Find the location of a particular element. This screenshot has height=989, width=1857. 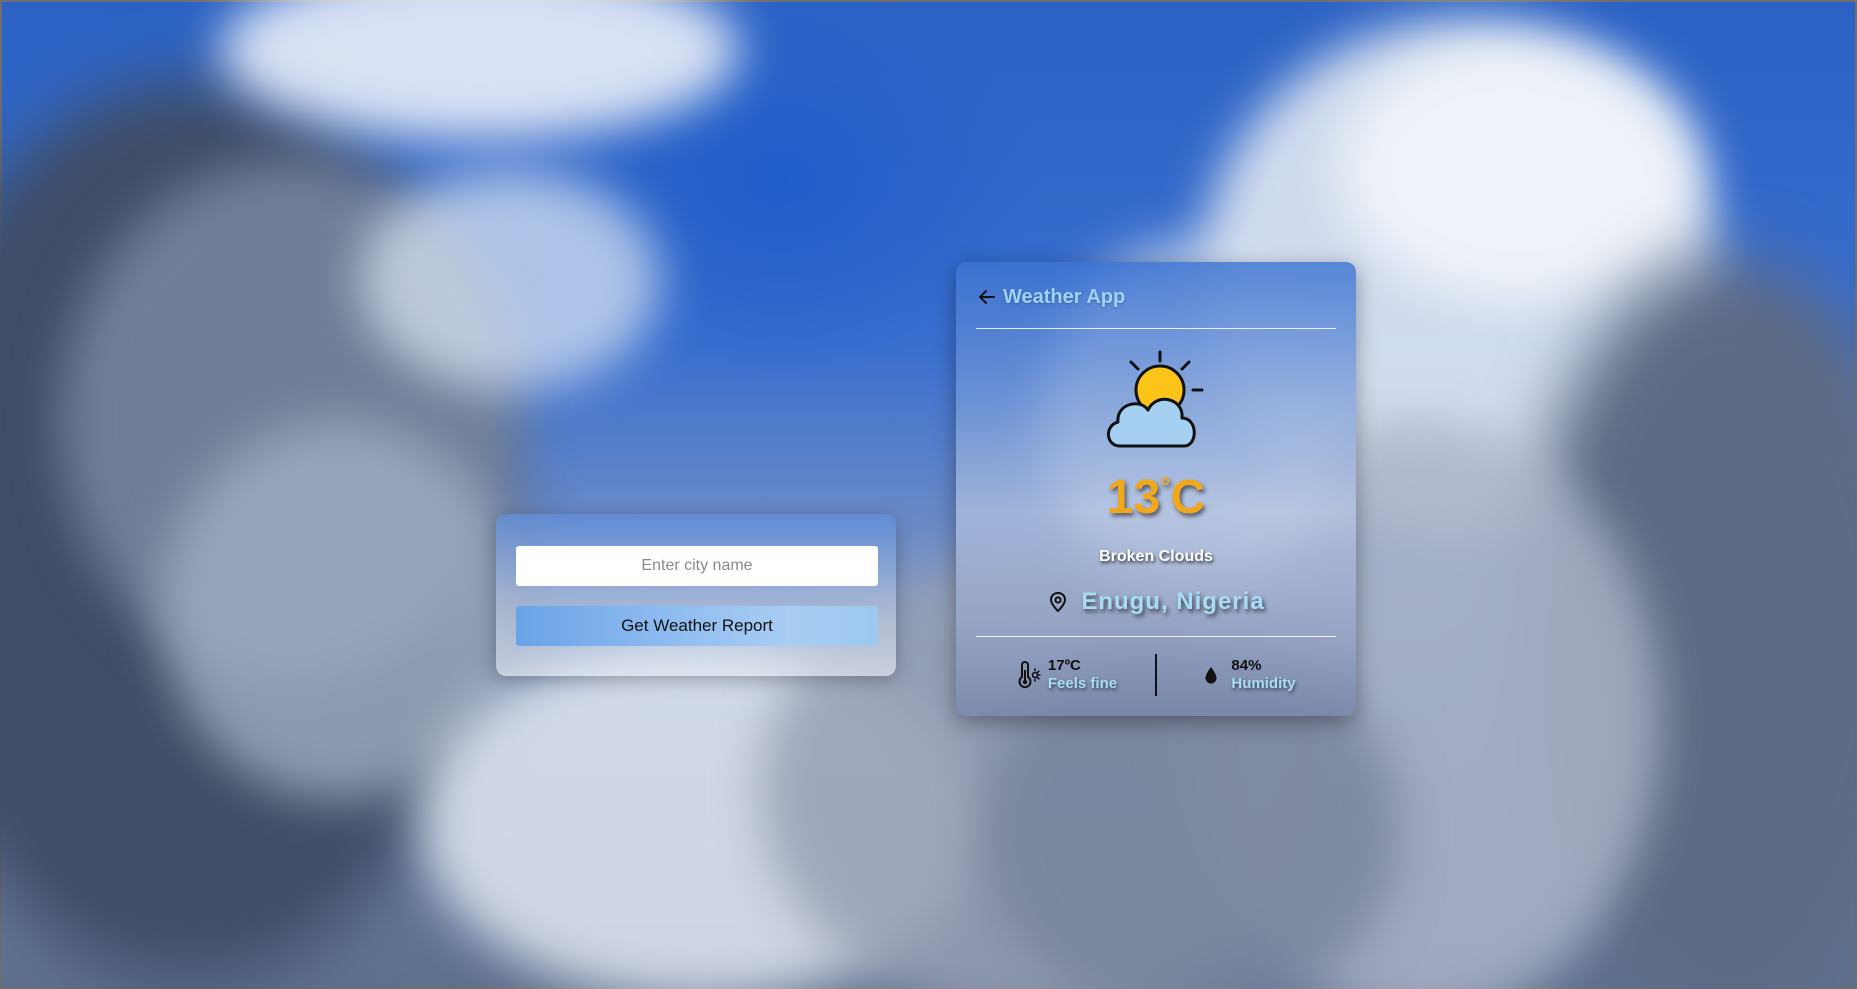

humidity-label: Humidity is located at coordinates (1263, 683).